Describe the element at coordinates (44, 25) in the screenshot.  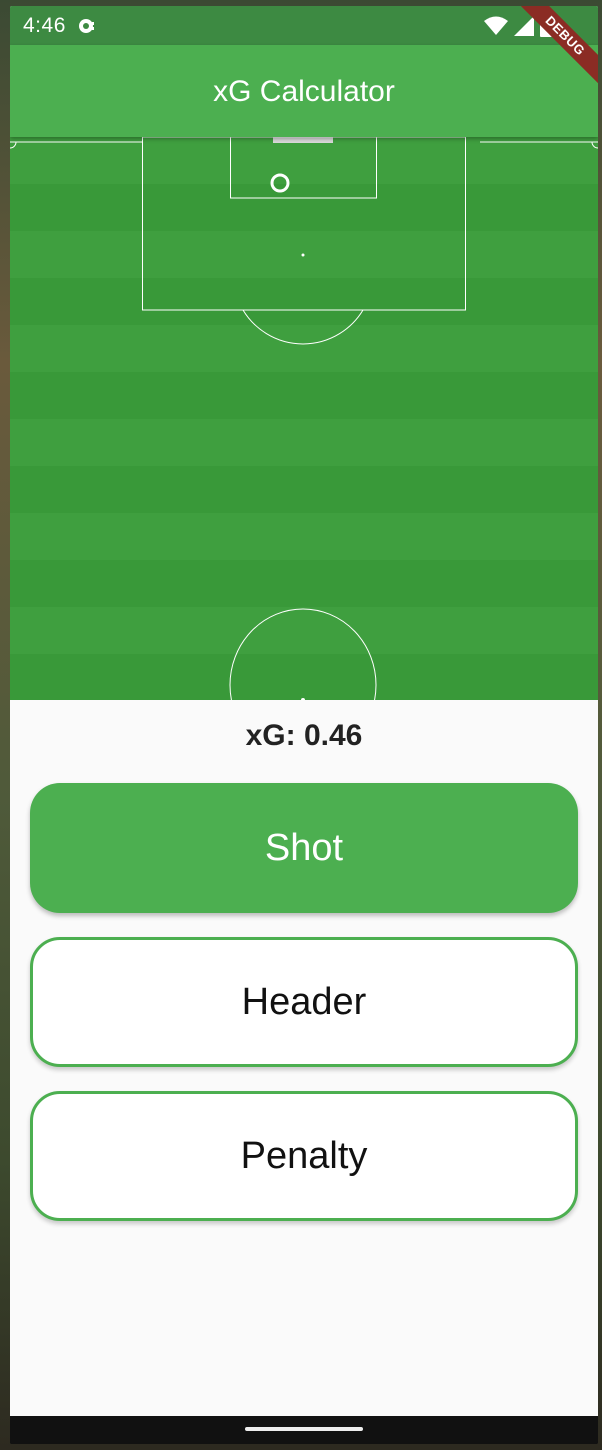
I see `status-time: 4:46` at that location.